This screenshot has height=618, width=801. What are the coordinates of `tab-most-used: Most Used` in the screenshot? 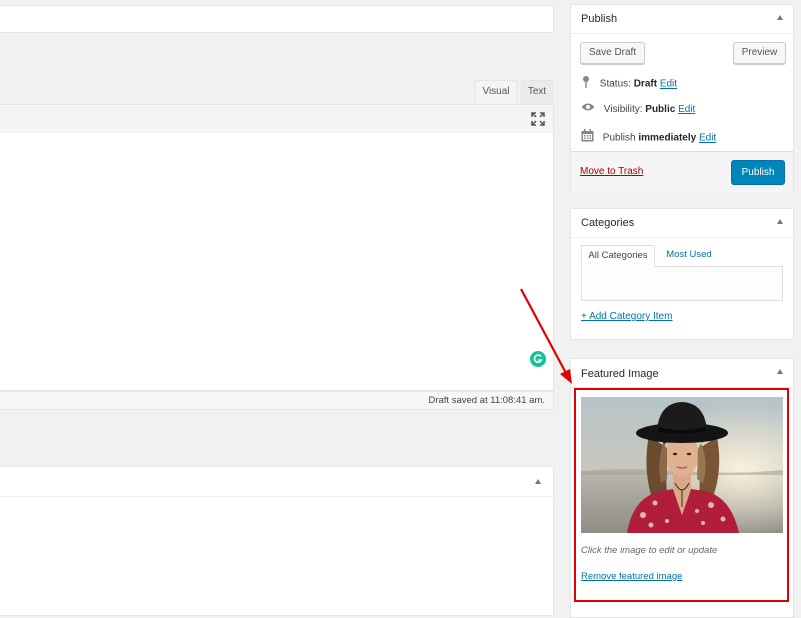 It's located at (689, 256).